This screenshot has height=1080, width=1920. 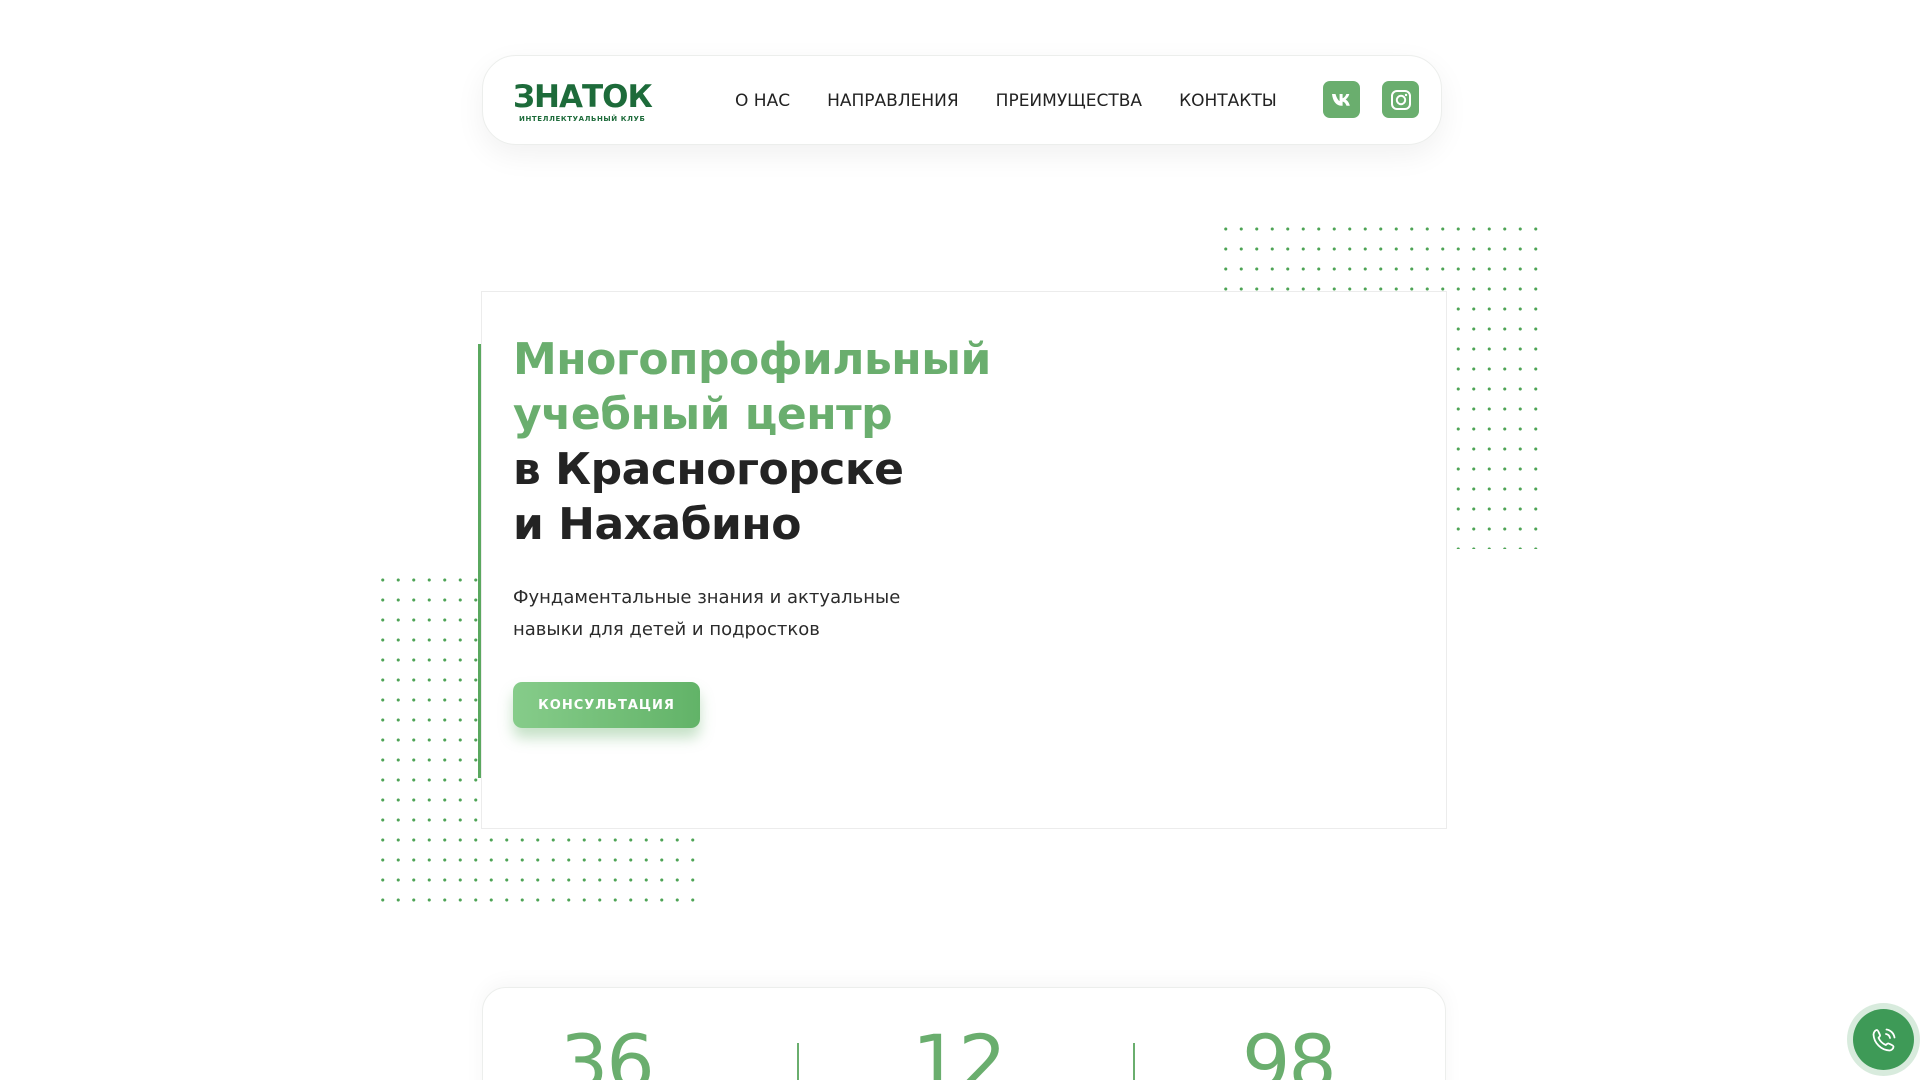 What do you see at coordinates (708, 469) in the screenshot?
I see `hero-title-line-3: в Красногорске` at bounding box center [708, 469].